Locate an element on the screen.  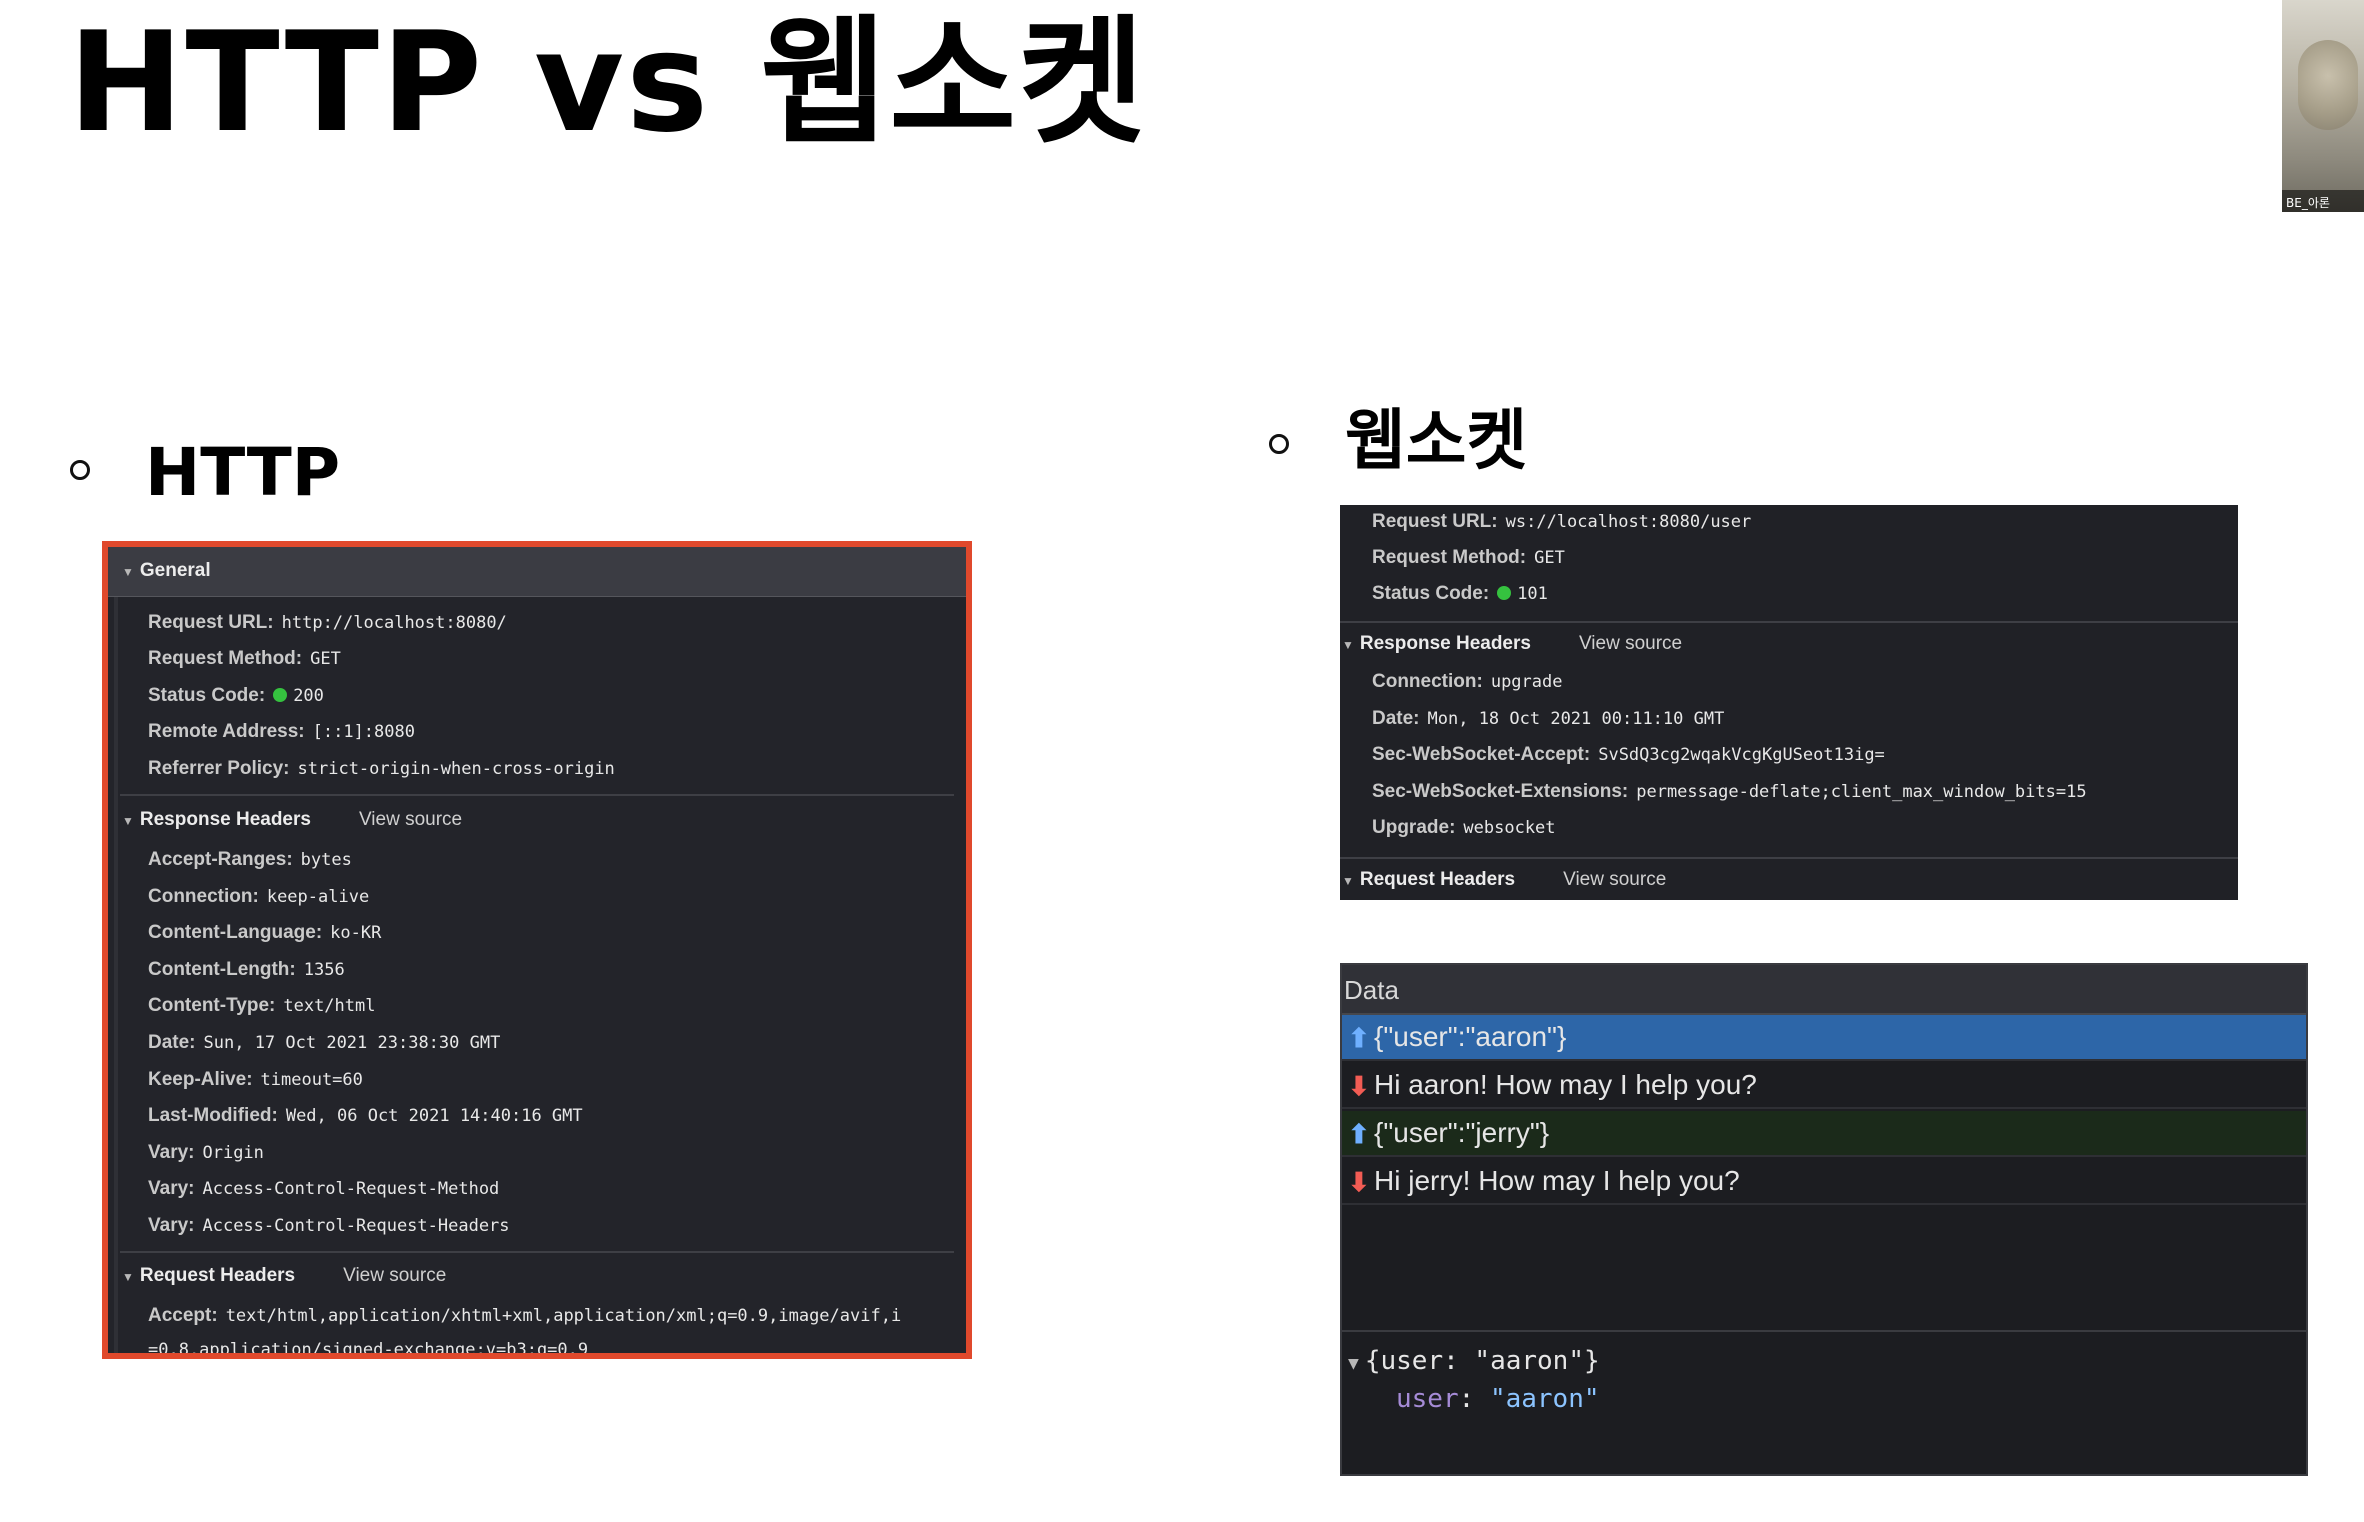
response-header-row: Content-Type: text/html is located at coordinates (262, 1006).